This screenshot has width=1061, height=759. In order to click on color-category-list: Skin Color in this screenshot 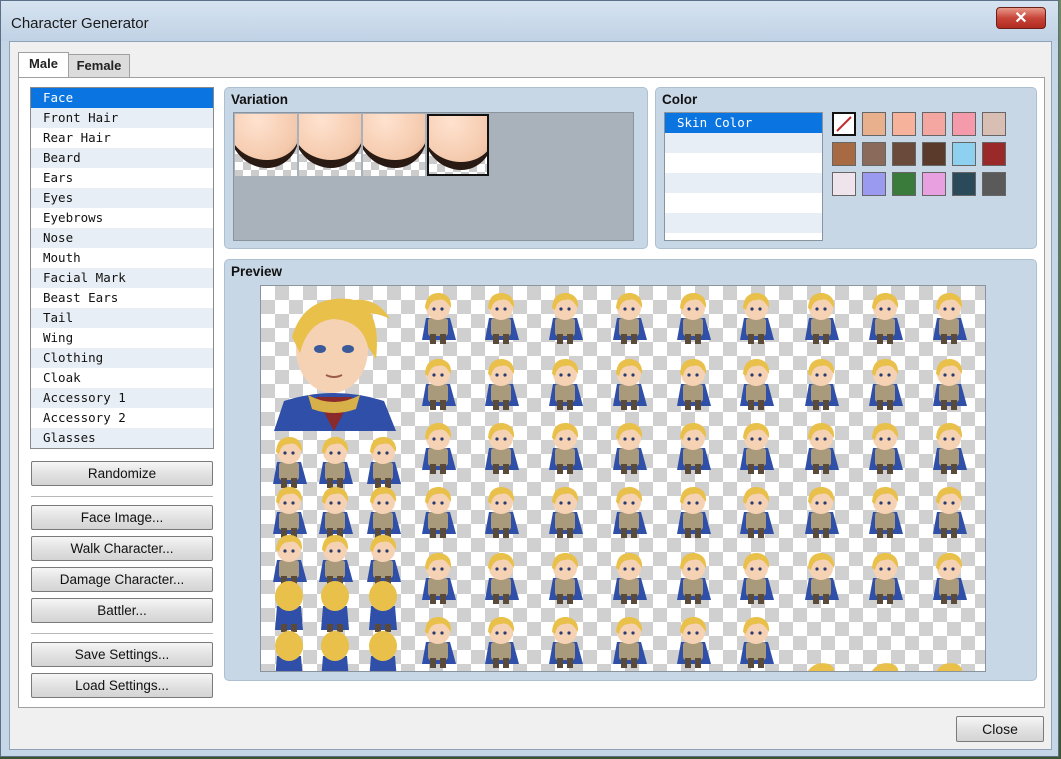, I will do `click(743, 176)`.